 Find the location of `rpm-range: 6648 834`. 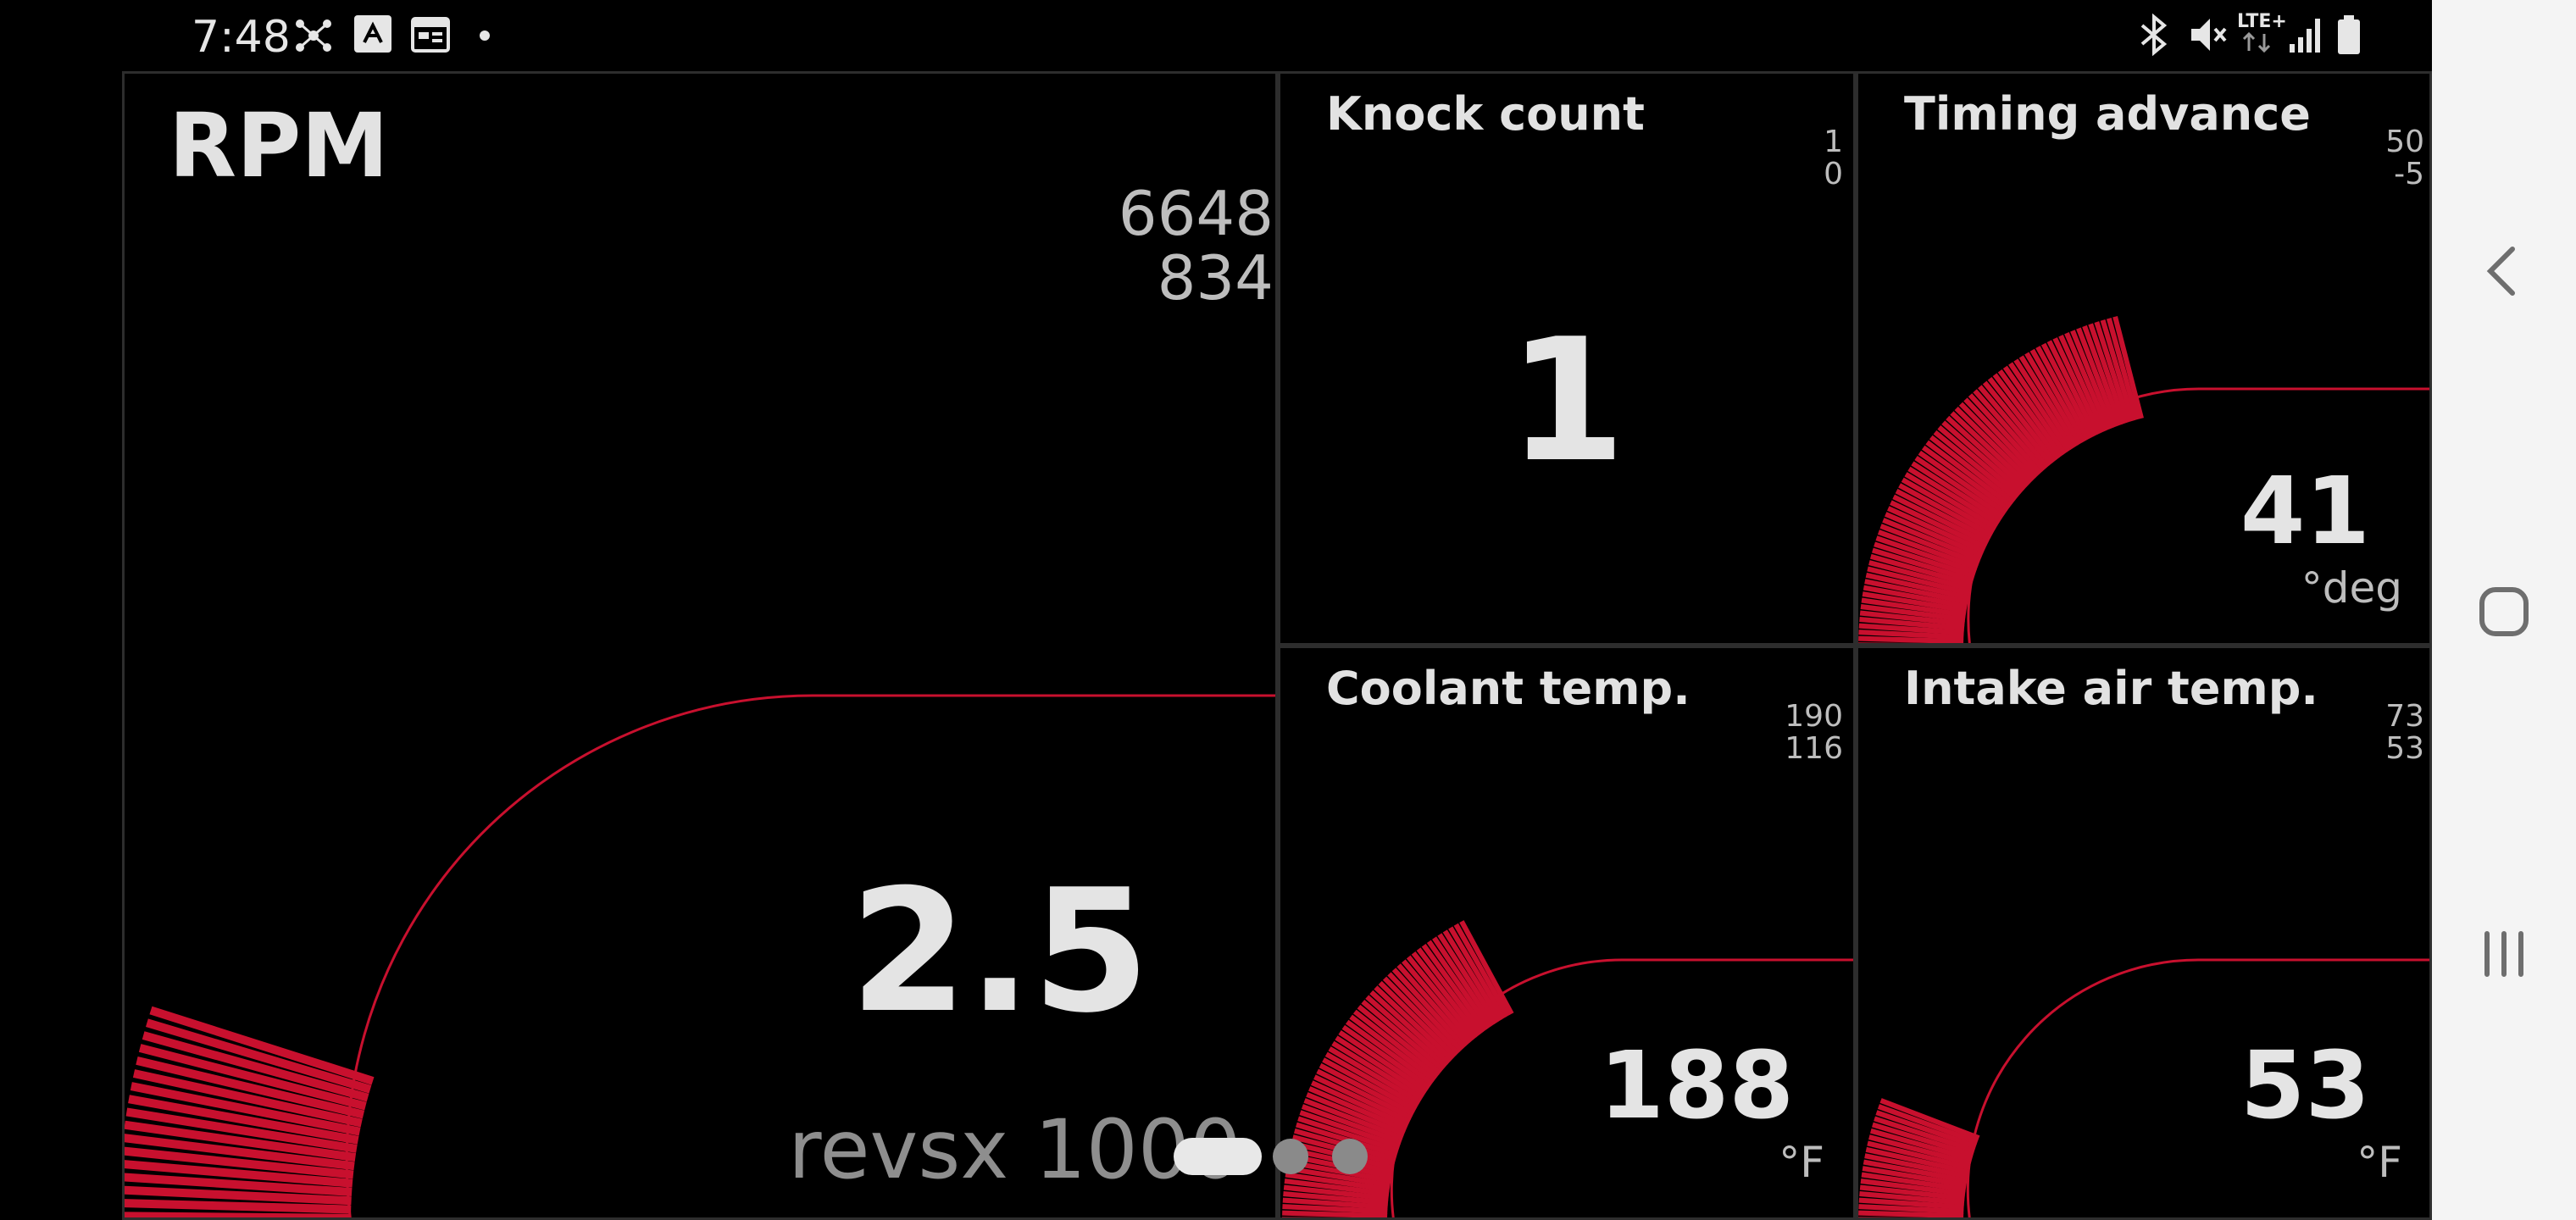

rpm-range: 6648 834 is located at coordinates (1196, 245).